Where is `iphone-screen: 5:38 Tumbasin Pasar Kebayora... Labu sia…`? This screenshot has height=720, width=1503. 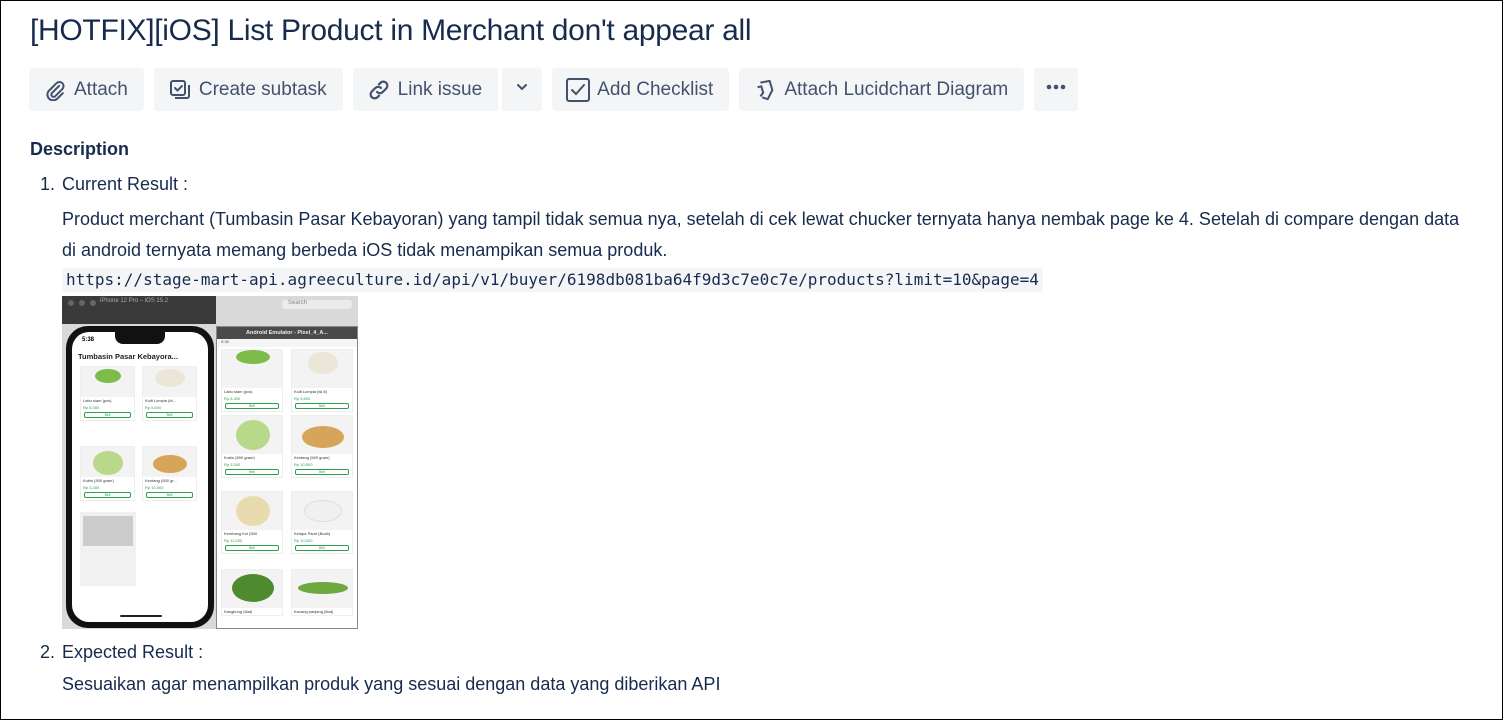
iphone-screen: 5:38 Tumbasin Pasar Kebayora... Labu sia… is located at coordinates (140, 477).